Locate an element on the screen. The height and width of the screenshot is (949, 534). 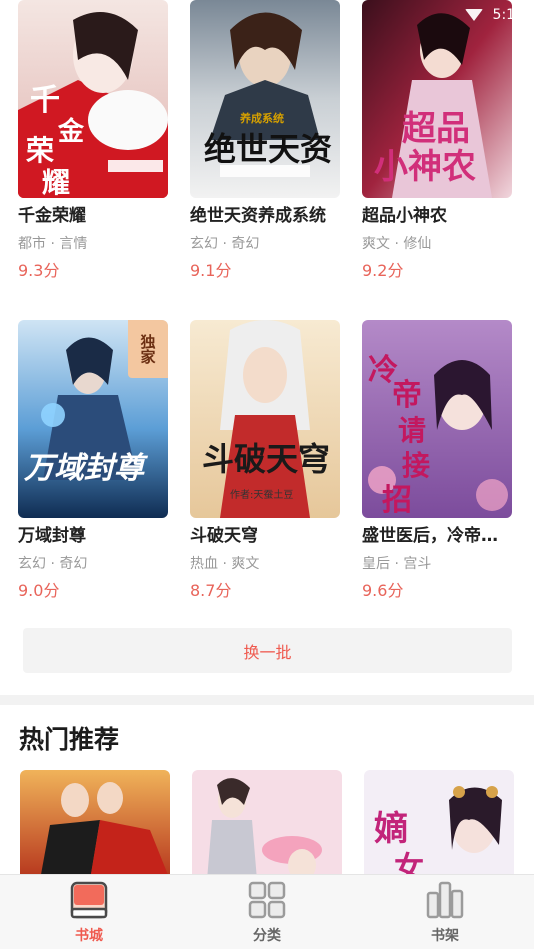
section-divider is located at coordinates (267, 700).